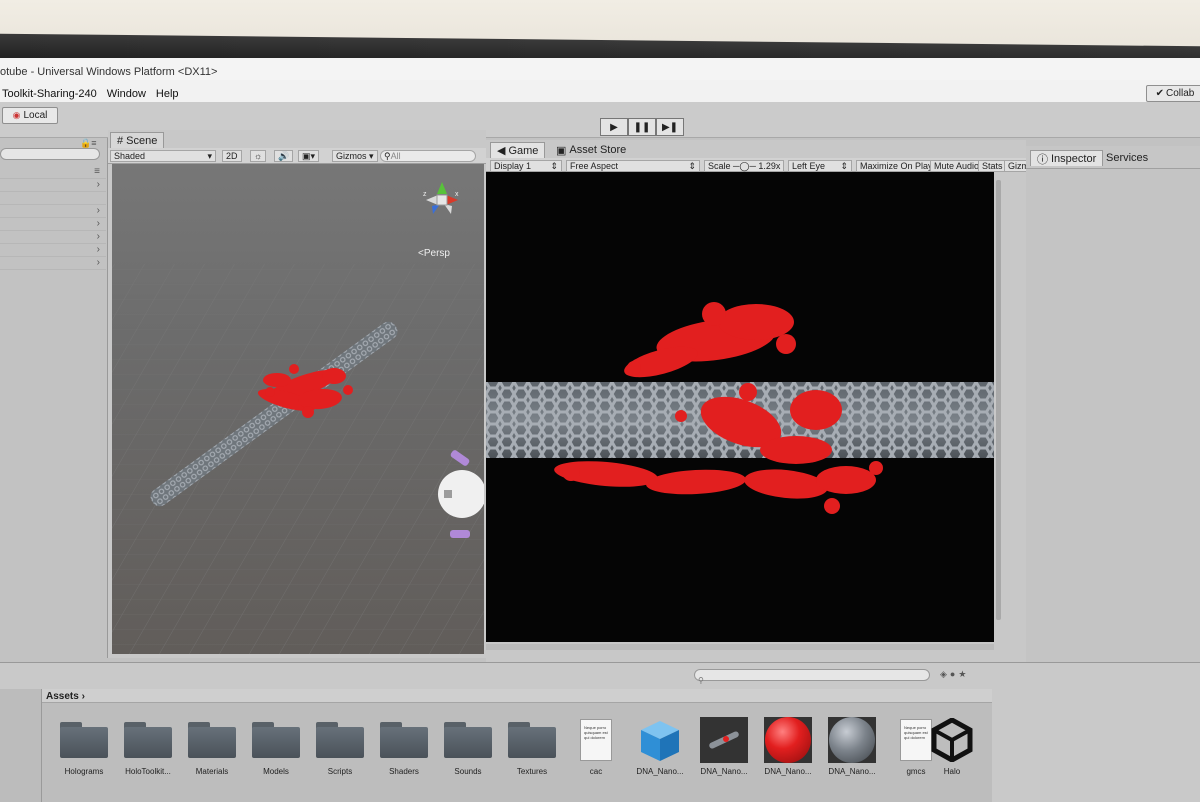 The width and height of the screenshot is (1200, 802). What do you see at coordinates (126, 95) in the screenshot?
I see `menu-item-window: Window` at bounding box center [126, 95].